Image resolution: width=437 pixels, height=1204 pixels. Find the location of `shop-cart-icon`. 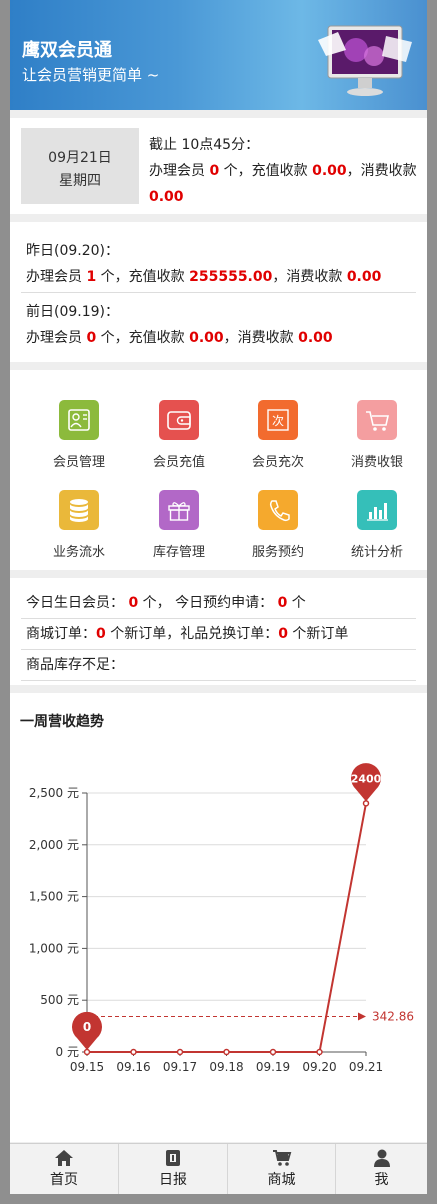

shop-cart-icon is located at coordinates (281, 1158).